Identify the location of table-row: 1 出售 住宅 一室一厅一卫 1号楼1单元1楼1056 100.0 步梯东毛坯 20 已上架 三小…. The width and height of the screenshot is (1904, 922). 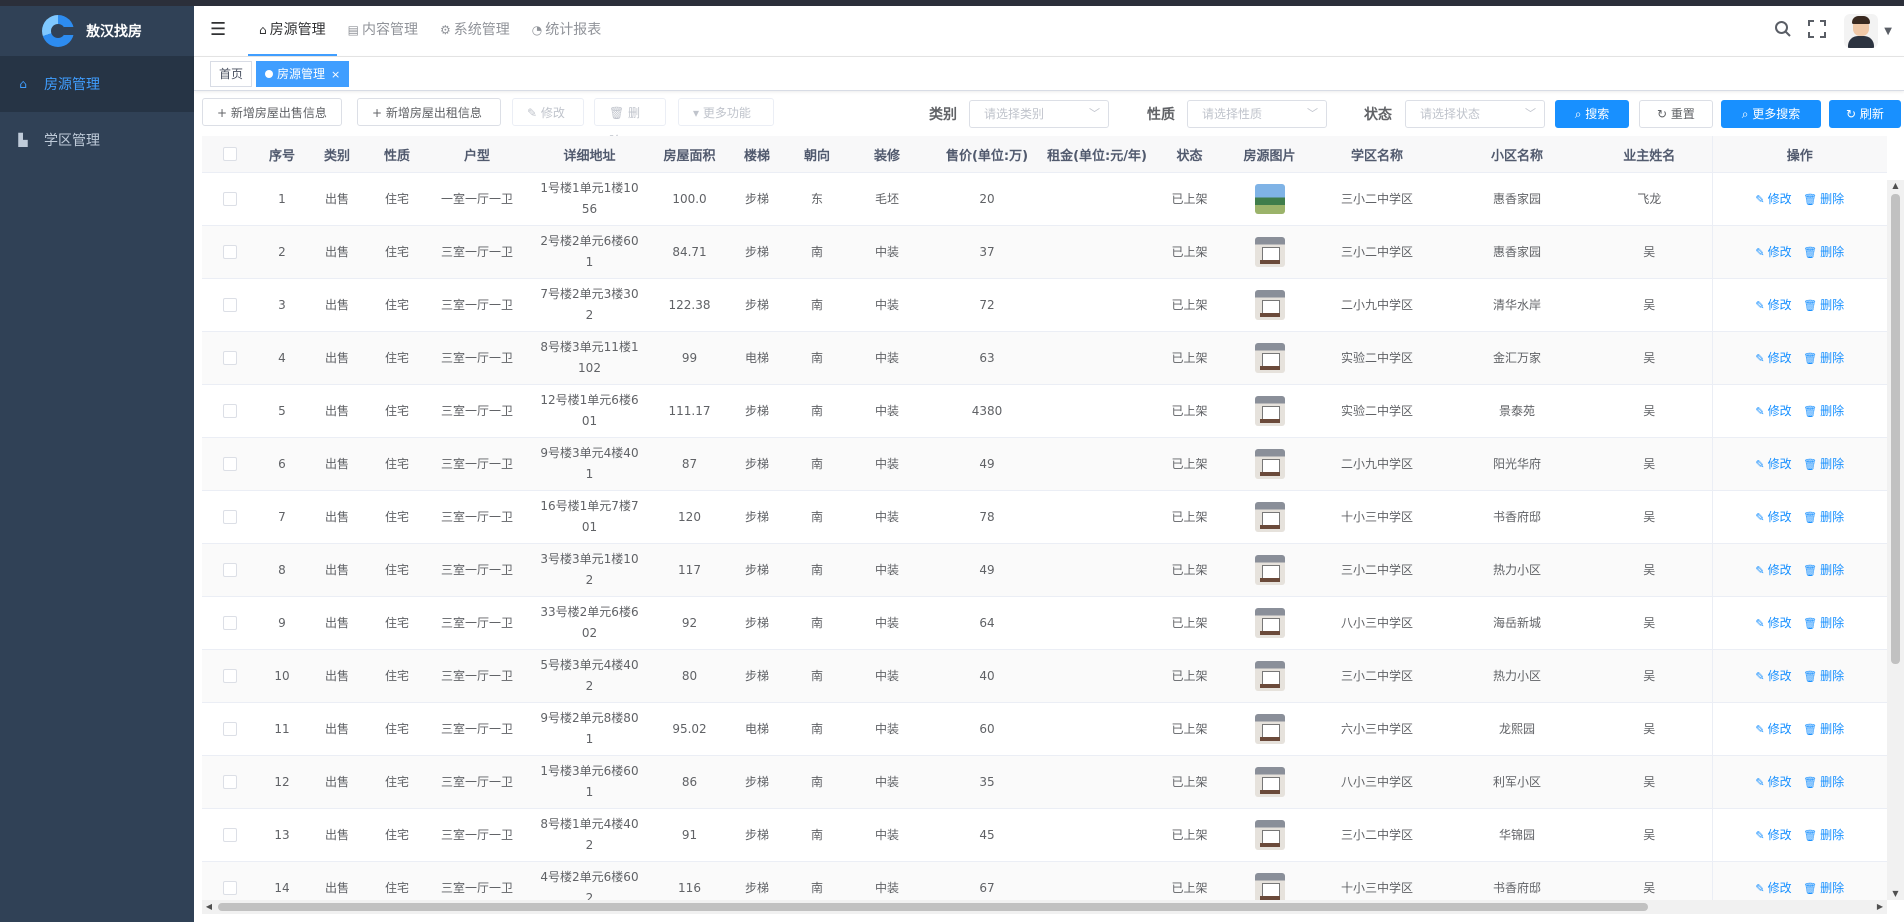
(1044, 199).